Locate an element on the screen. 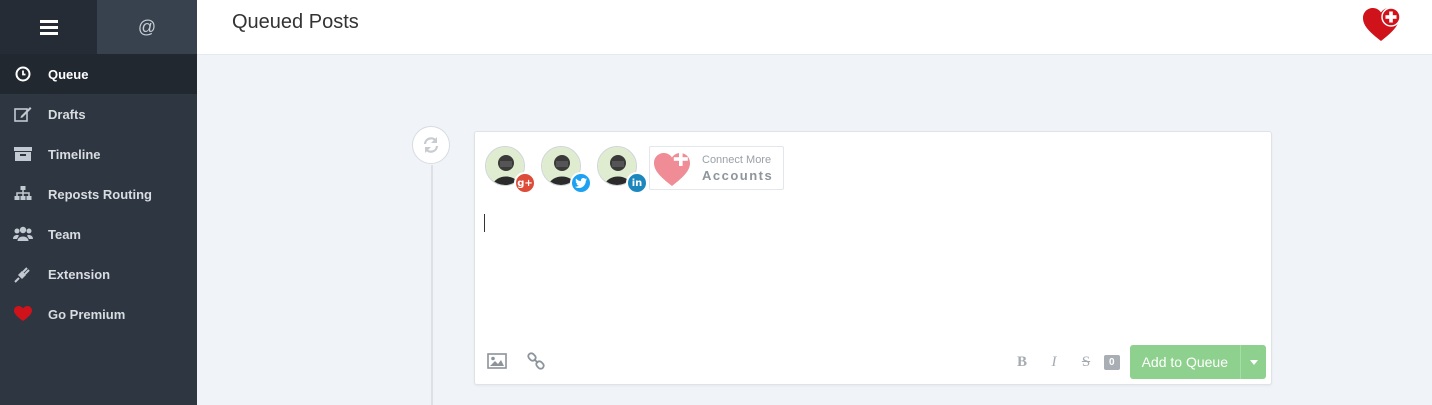 Image resolution: width=1432 pixels, height=405 pixels. add-options-dropdown is located at coordinates (1253, 362).